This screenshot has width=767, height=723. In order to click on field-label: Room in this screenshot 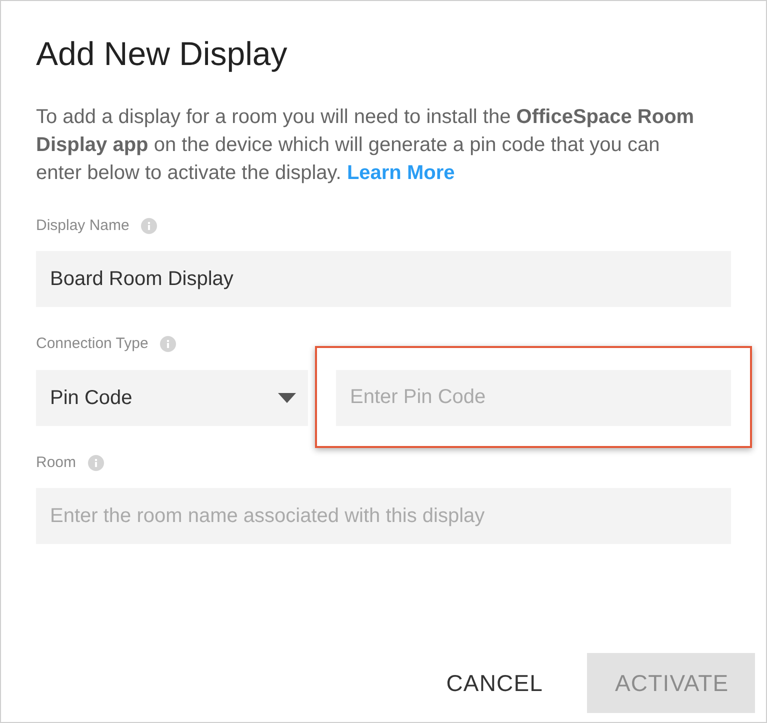, I will do `click(56, 462)`.